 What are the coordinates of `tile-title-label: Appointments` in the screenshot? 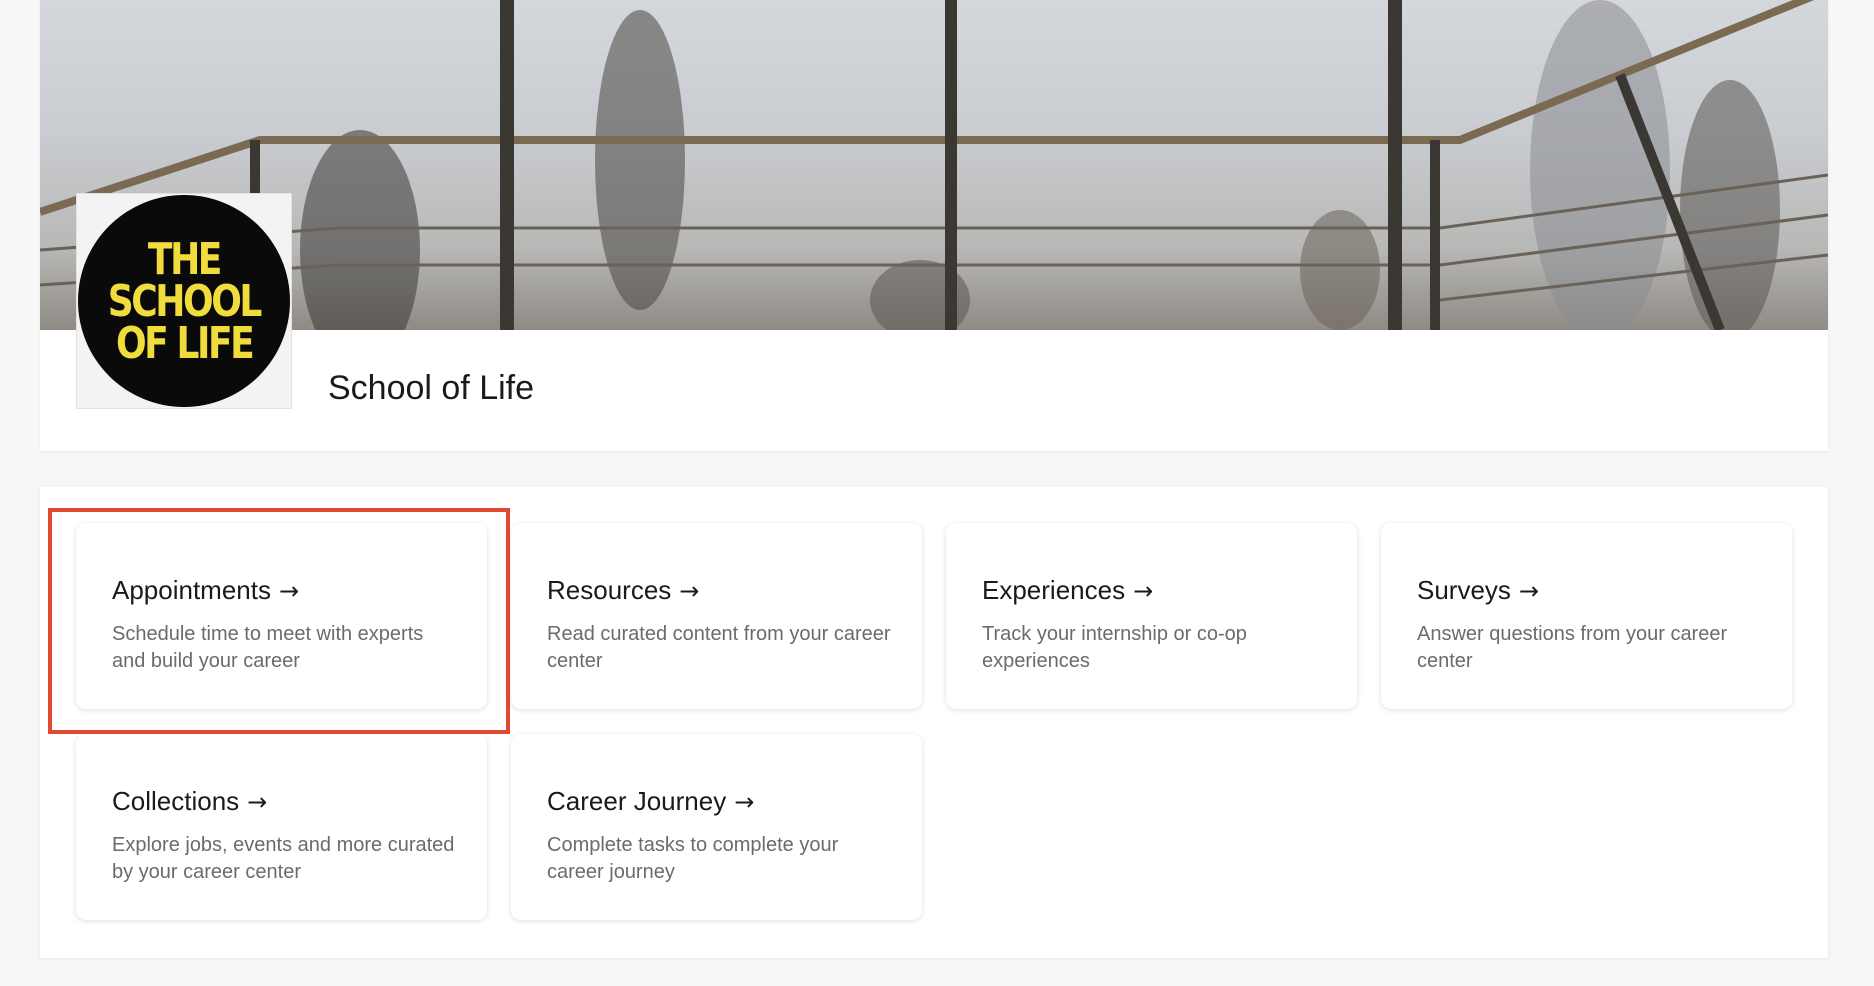 It's located at (191, 590).